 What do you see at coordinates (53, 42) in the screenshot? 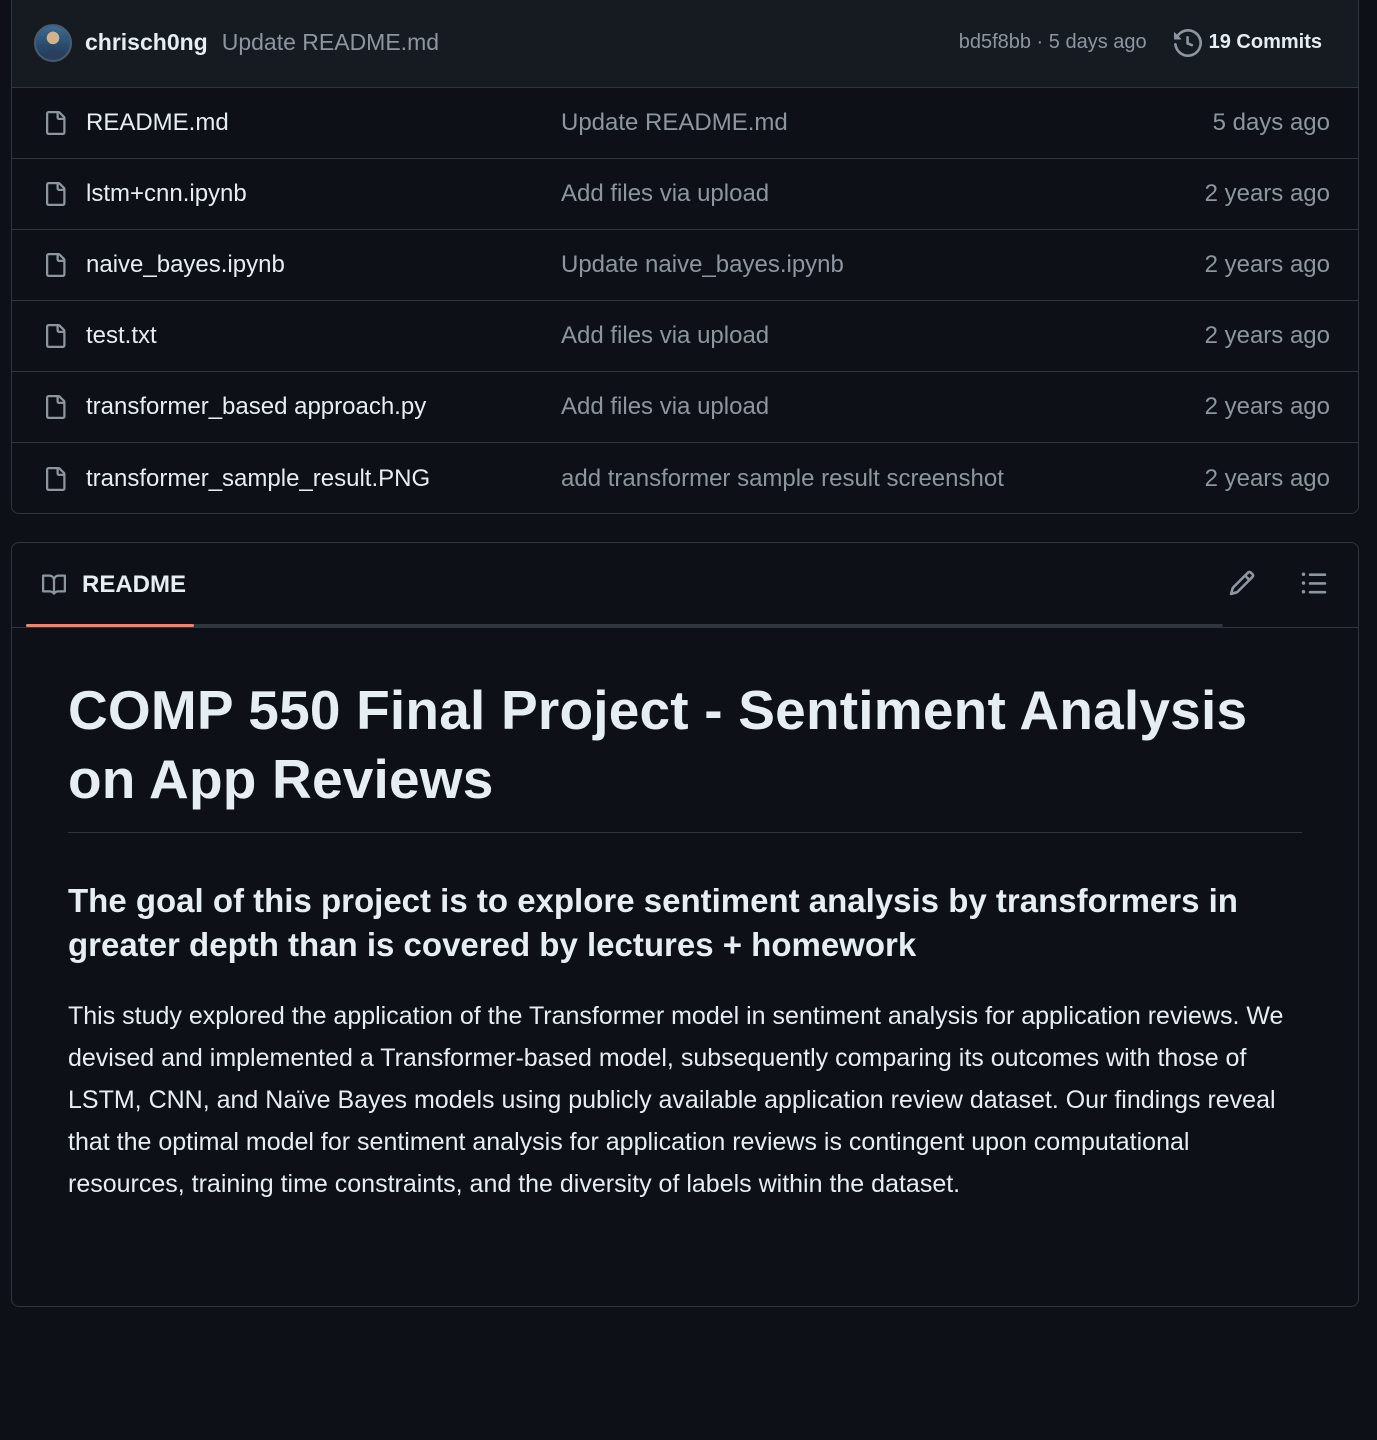
I see `avatar` at bounding box center [53, 42].